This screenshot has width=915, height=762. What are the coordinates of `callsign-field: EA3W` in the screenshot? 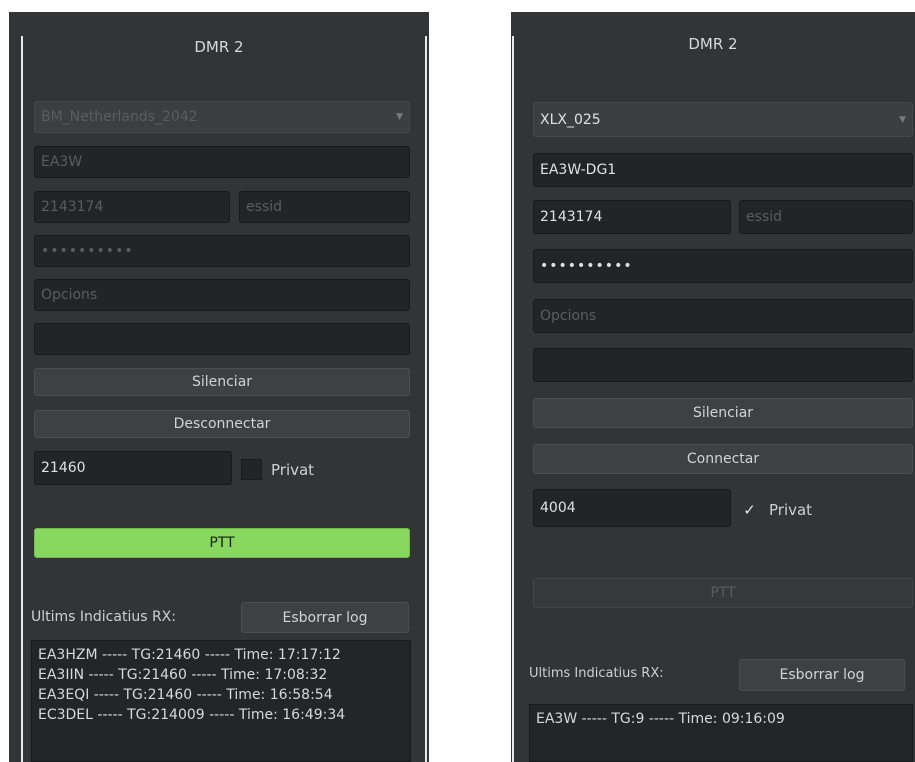 It's located at (222, 162).